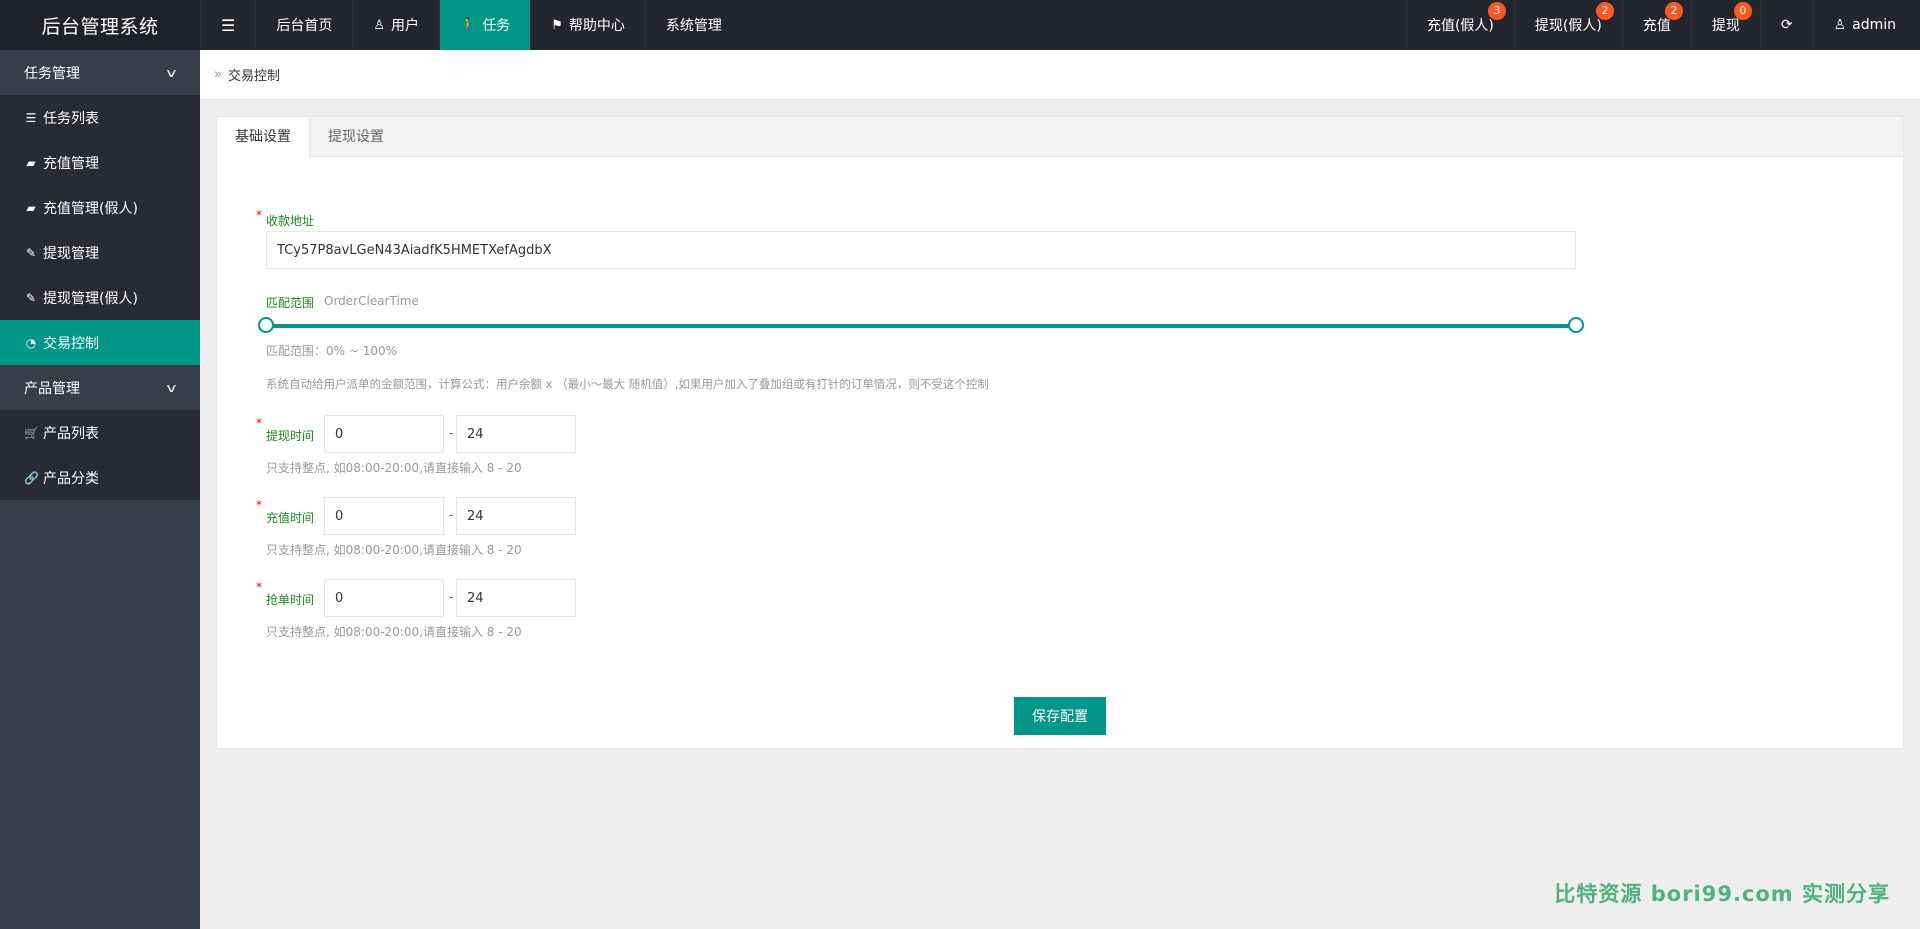 This screenshot has width=1920, height=929. I want to click on match-range-sublabel: OrderClearTime, so click(371, 301).